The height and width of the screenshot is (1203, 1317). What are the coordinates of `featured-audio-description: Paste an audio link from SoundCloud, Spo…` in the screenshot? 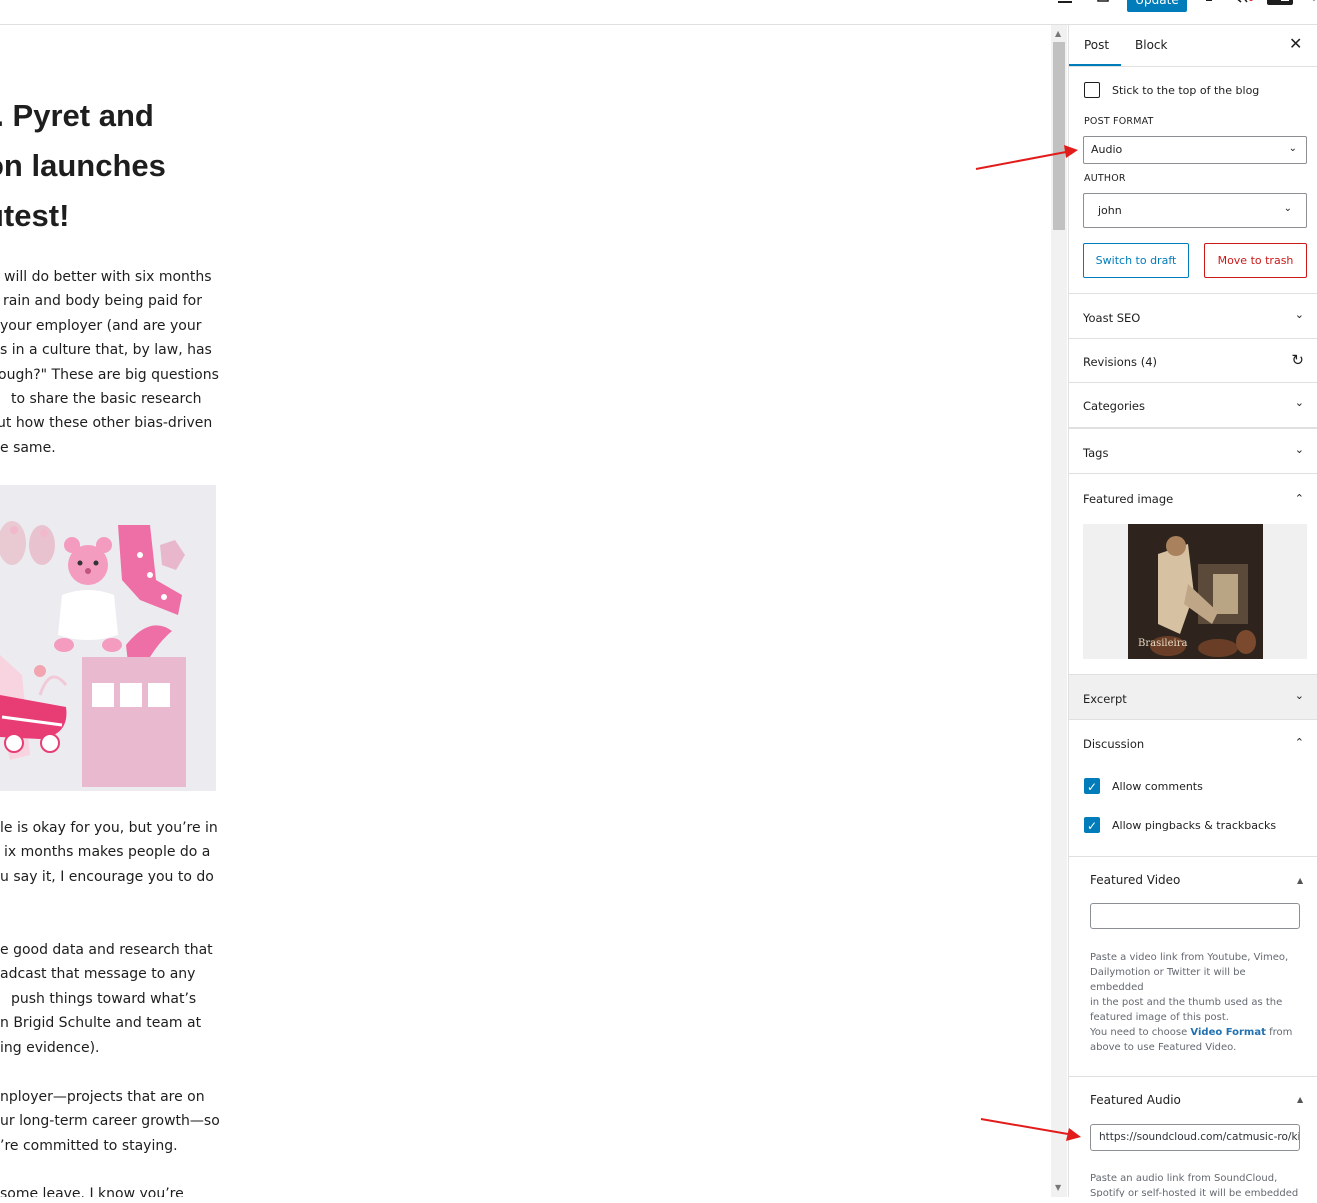 It's located at (1196, 1184).